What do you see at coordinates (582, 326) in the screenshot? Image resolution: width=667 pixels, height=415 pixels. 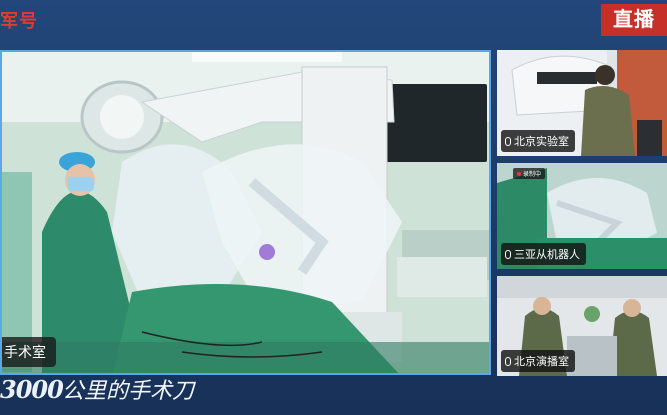 I see `side-feed-beijing-studio: 北京演播室` at bounding box center [582, 326].